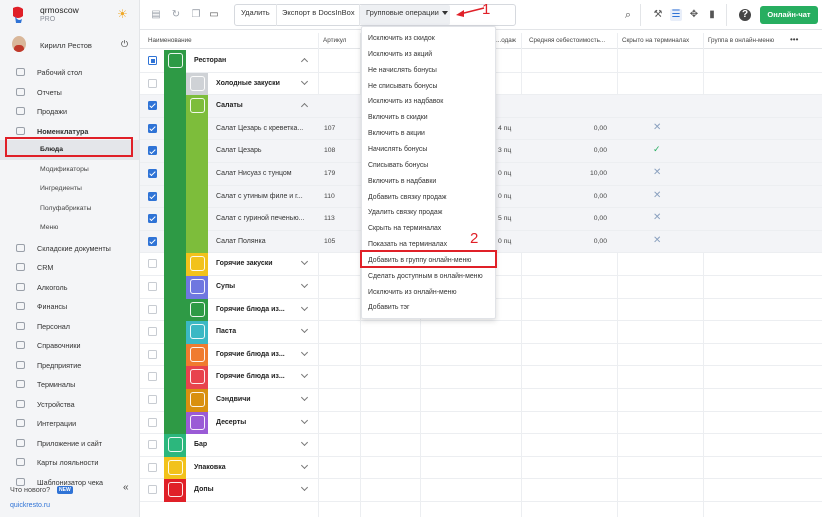 The image size is (822, 517). Describe the element at coordinates (156, 15) in the screenshot. I see `save-icon: ▤` at that location.